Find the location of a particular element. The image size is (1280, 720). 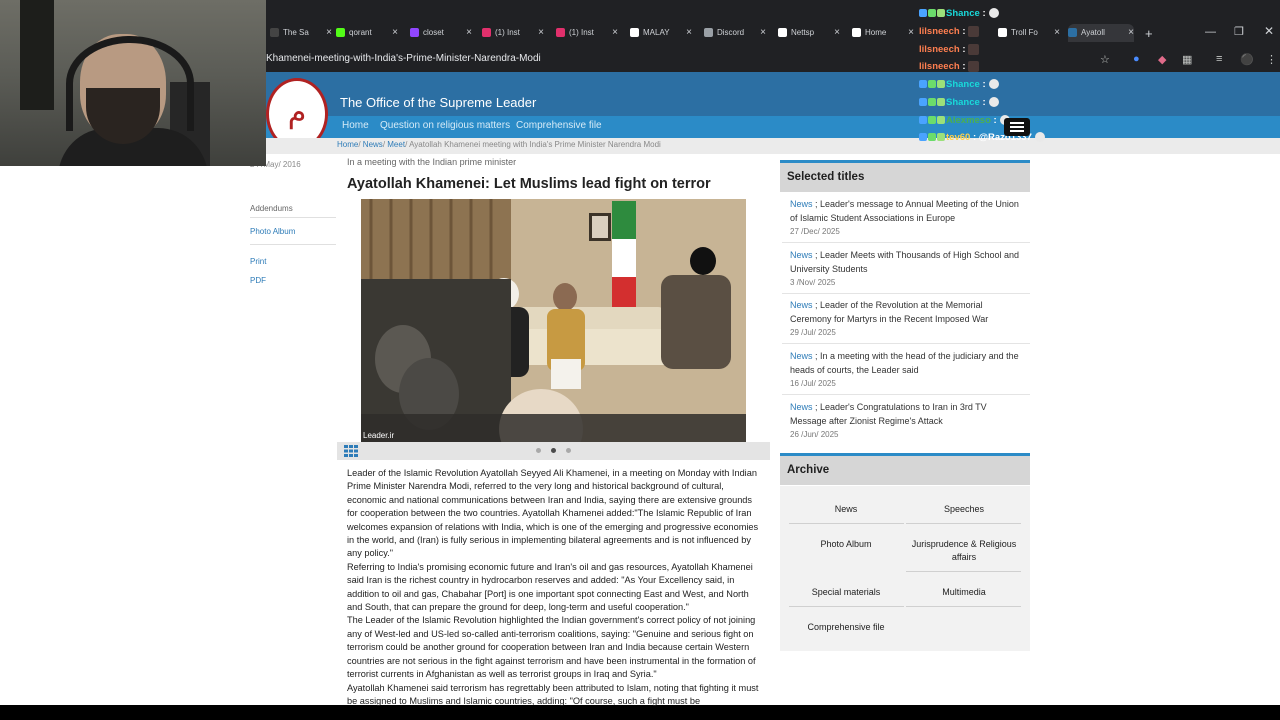

profile-avatar-icon: ⚫ is located at coordinates (1247, 59).